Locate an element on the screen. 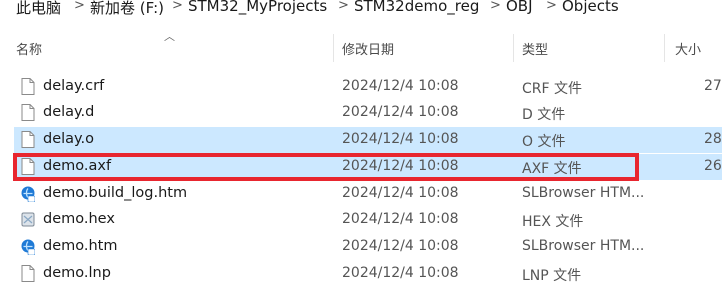 This screenshot has width=722, height=287. file-name: demo.htm is located at coordinates (80, 246).